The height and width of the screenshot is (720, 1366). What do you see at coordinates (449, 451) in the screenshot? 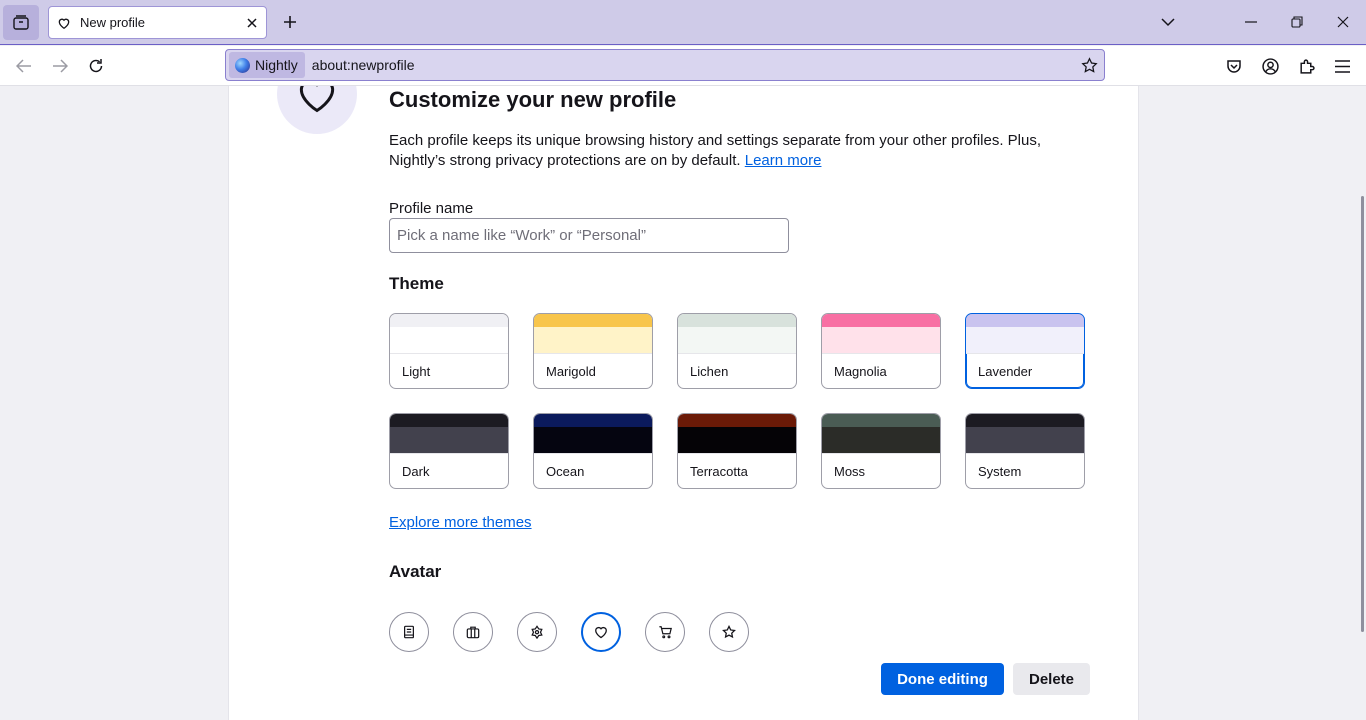
I see `theme-option-dark: Dark` at bounding box center [449, 451].